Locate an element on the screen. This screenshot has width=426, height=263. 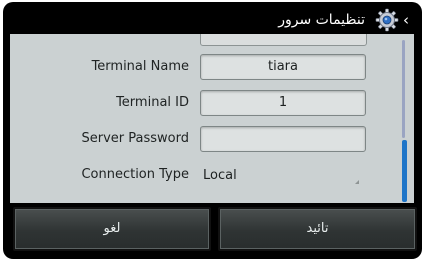
dropdown-corner-icon is located at coordinates (357, 182).